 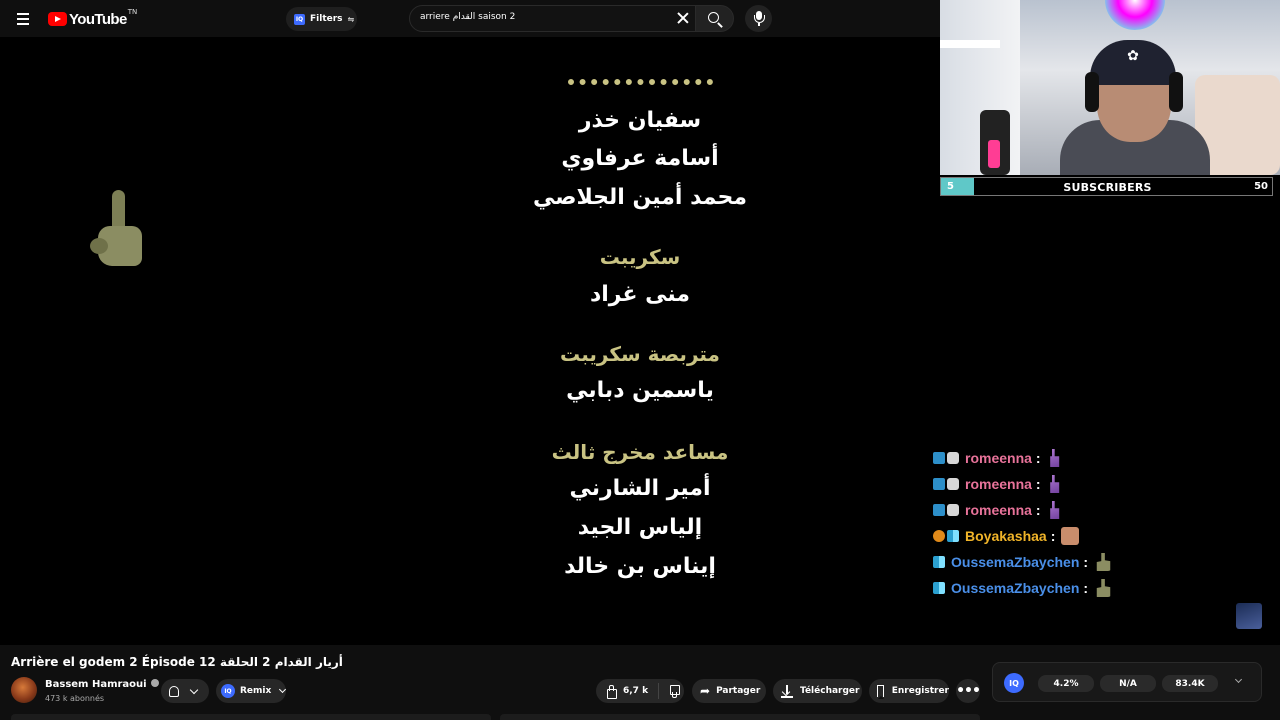 What do you see at coordinates (540, 17) in the screenshot?
I see `search-input` at bounding box center [540, 17].